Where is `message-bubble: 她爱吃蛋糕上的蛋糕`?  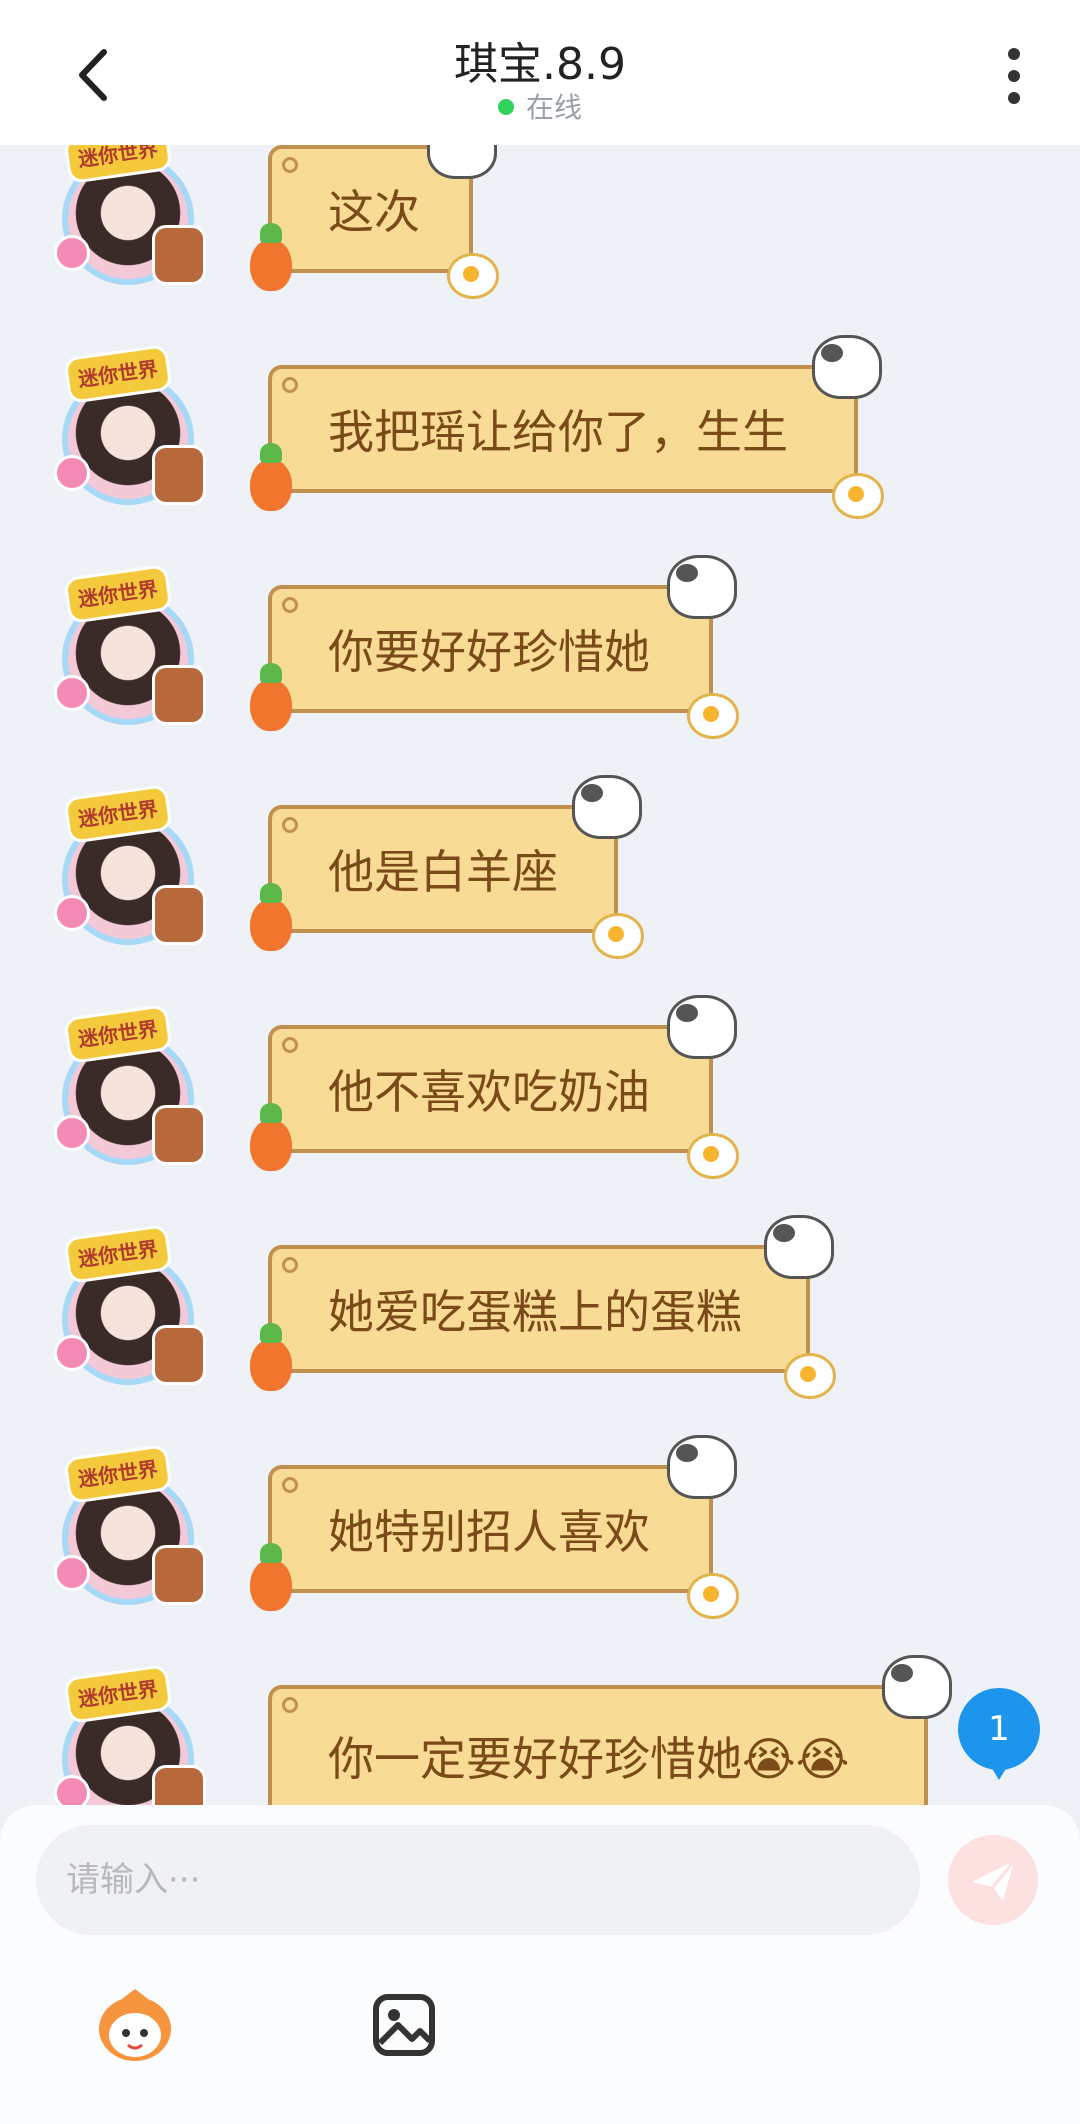
message-bubble: 她爱吃蛋糕上的蛋糕 is located at coordinates (543, 1307).